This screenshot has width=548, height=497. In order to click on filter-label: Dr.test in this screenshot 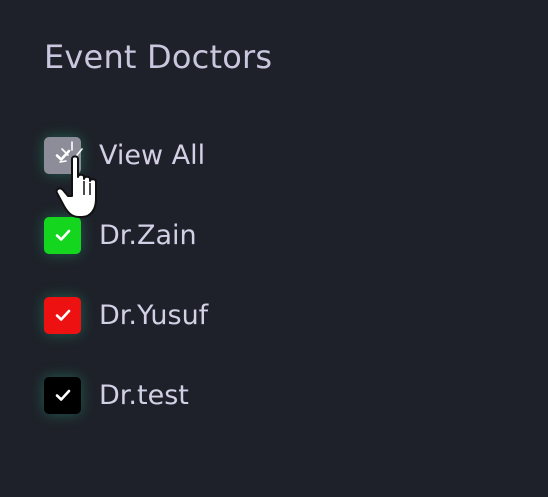, I will do `click(144, 395)`.